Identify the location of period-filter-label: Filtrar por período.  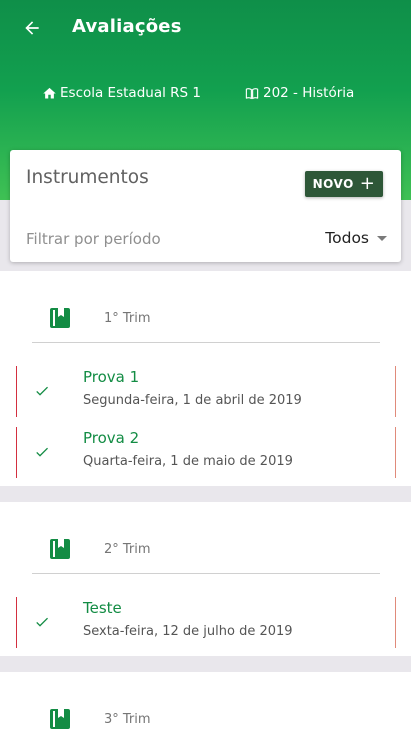
(93, 239).